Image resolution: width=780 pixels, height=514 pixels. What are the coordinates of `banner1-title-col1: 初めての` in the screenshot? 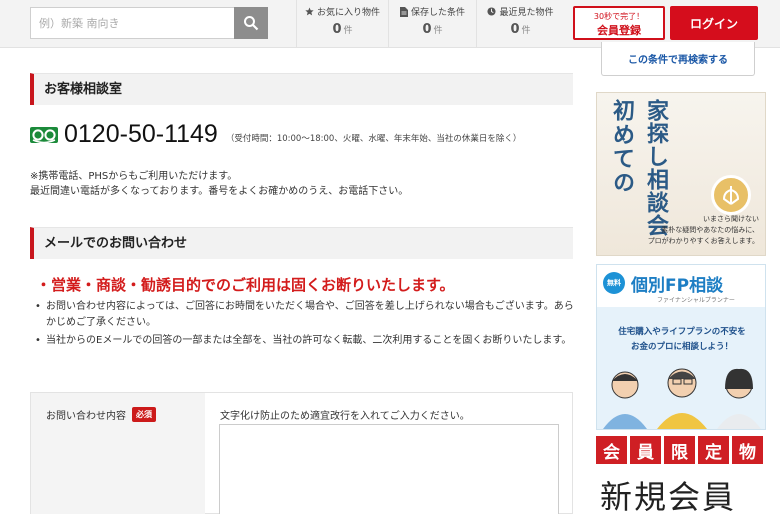 It's located at (621, 147).